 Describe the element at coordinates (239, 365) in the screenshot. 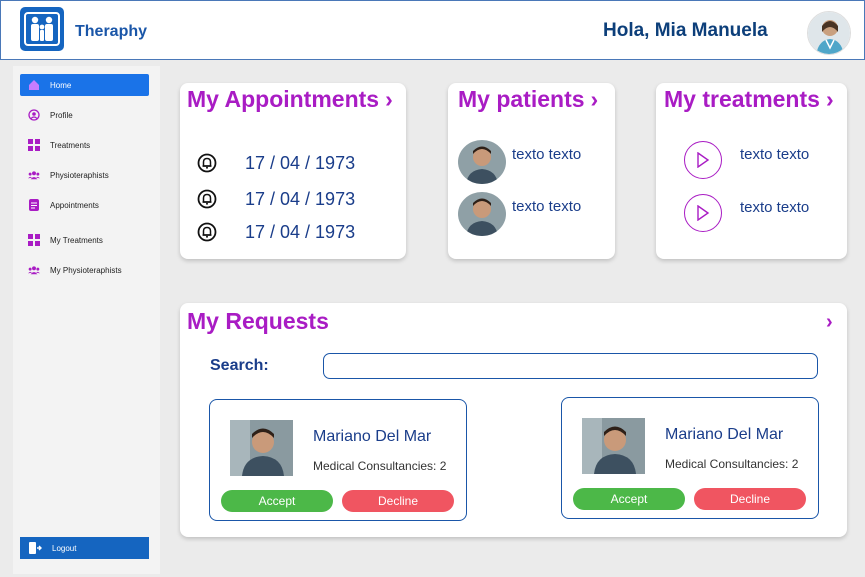

I see `search-label: Search:` at that location.